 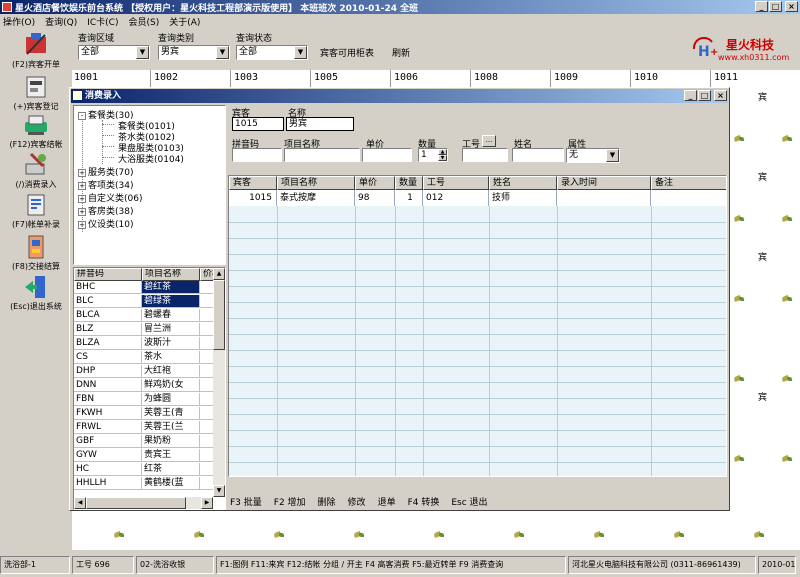 What do you see at coordinates (36, 293) in the screenshot?
I see `sidebar-item-exit: (Esc)退出系统` at bounding box center [36, 293].